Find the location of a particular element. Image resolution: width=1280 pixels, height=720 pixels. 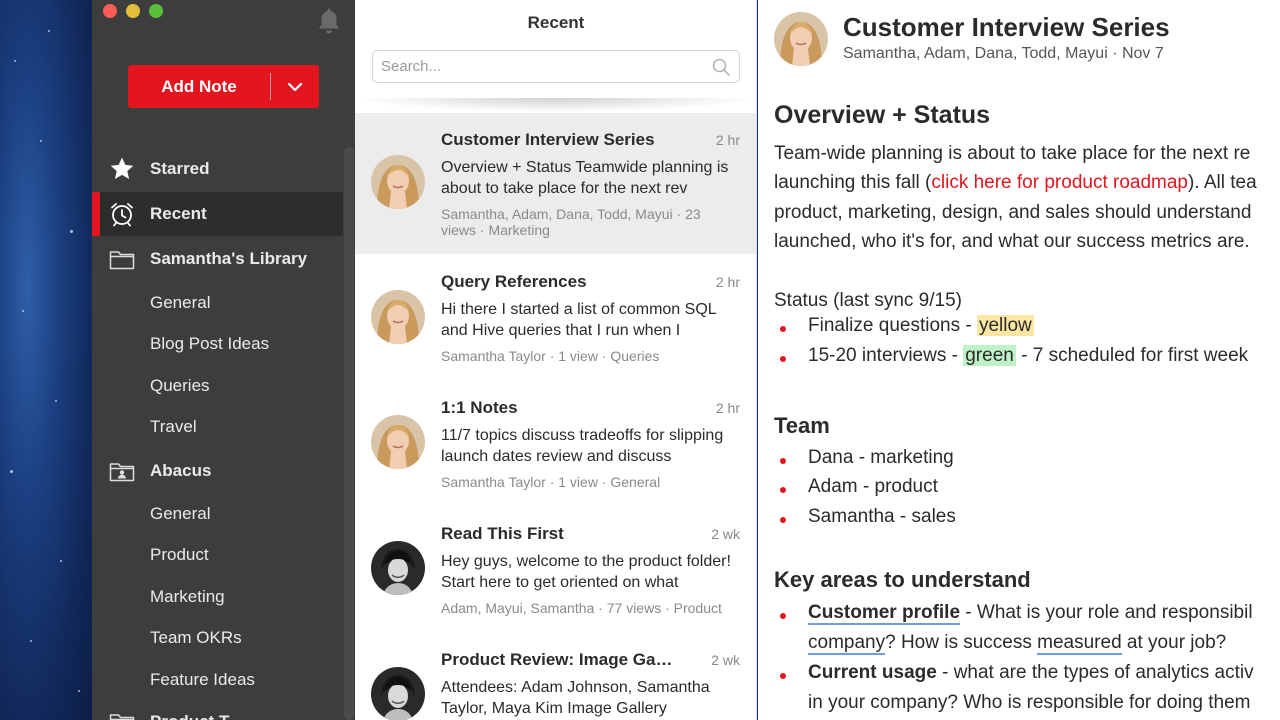

note-excerpt-line2: Taylor, Maya Kim Image Gallery is located at coordinates (554, 708).